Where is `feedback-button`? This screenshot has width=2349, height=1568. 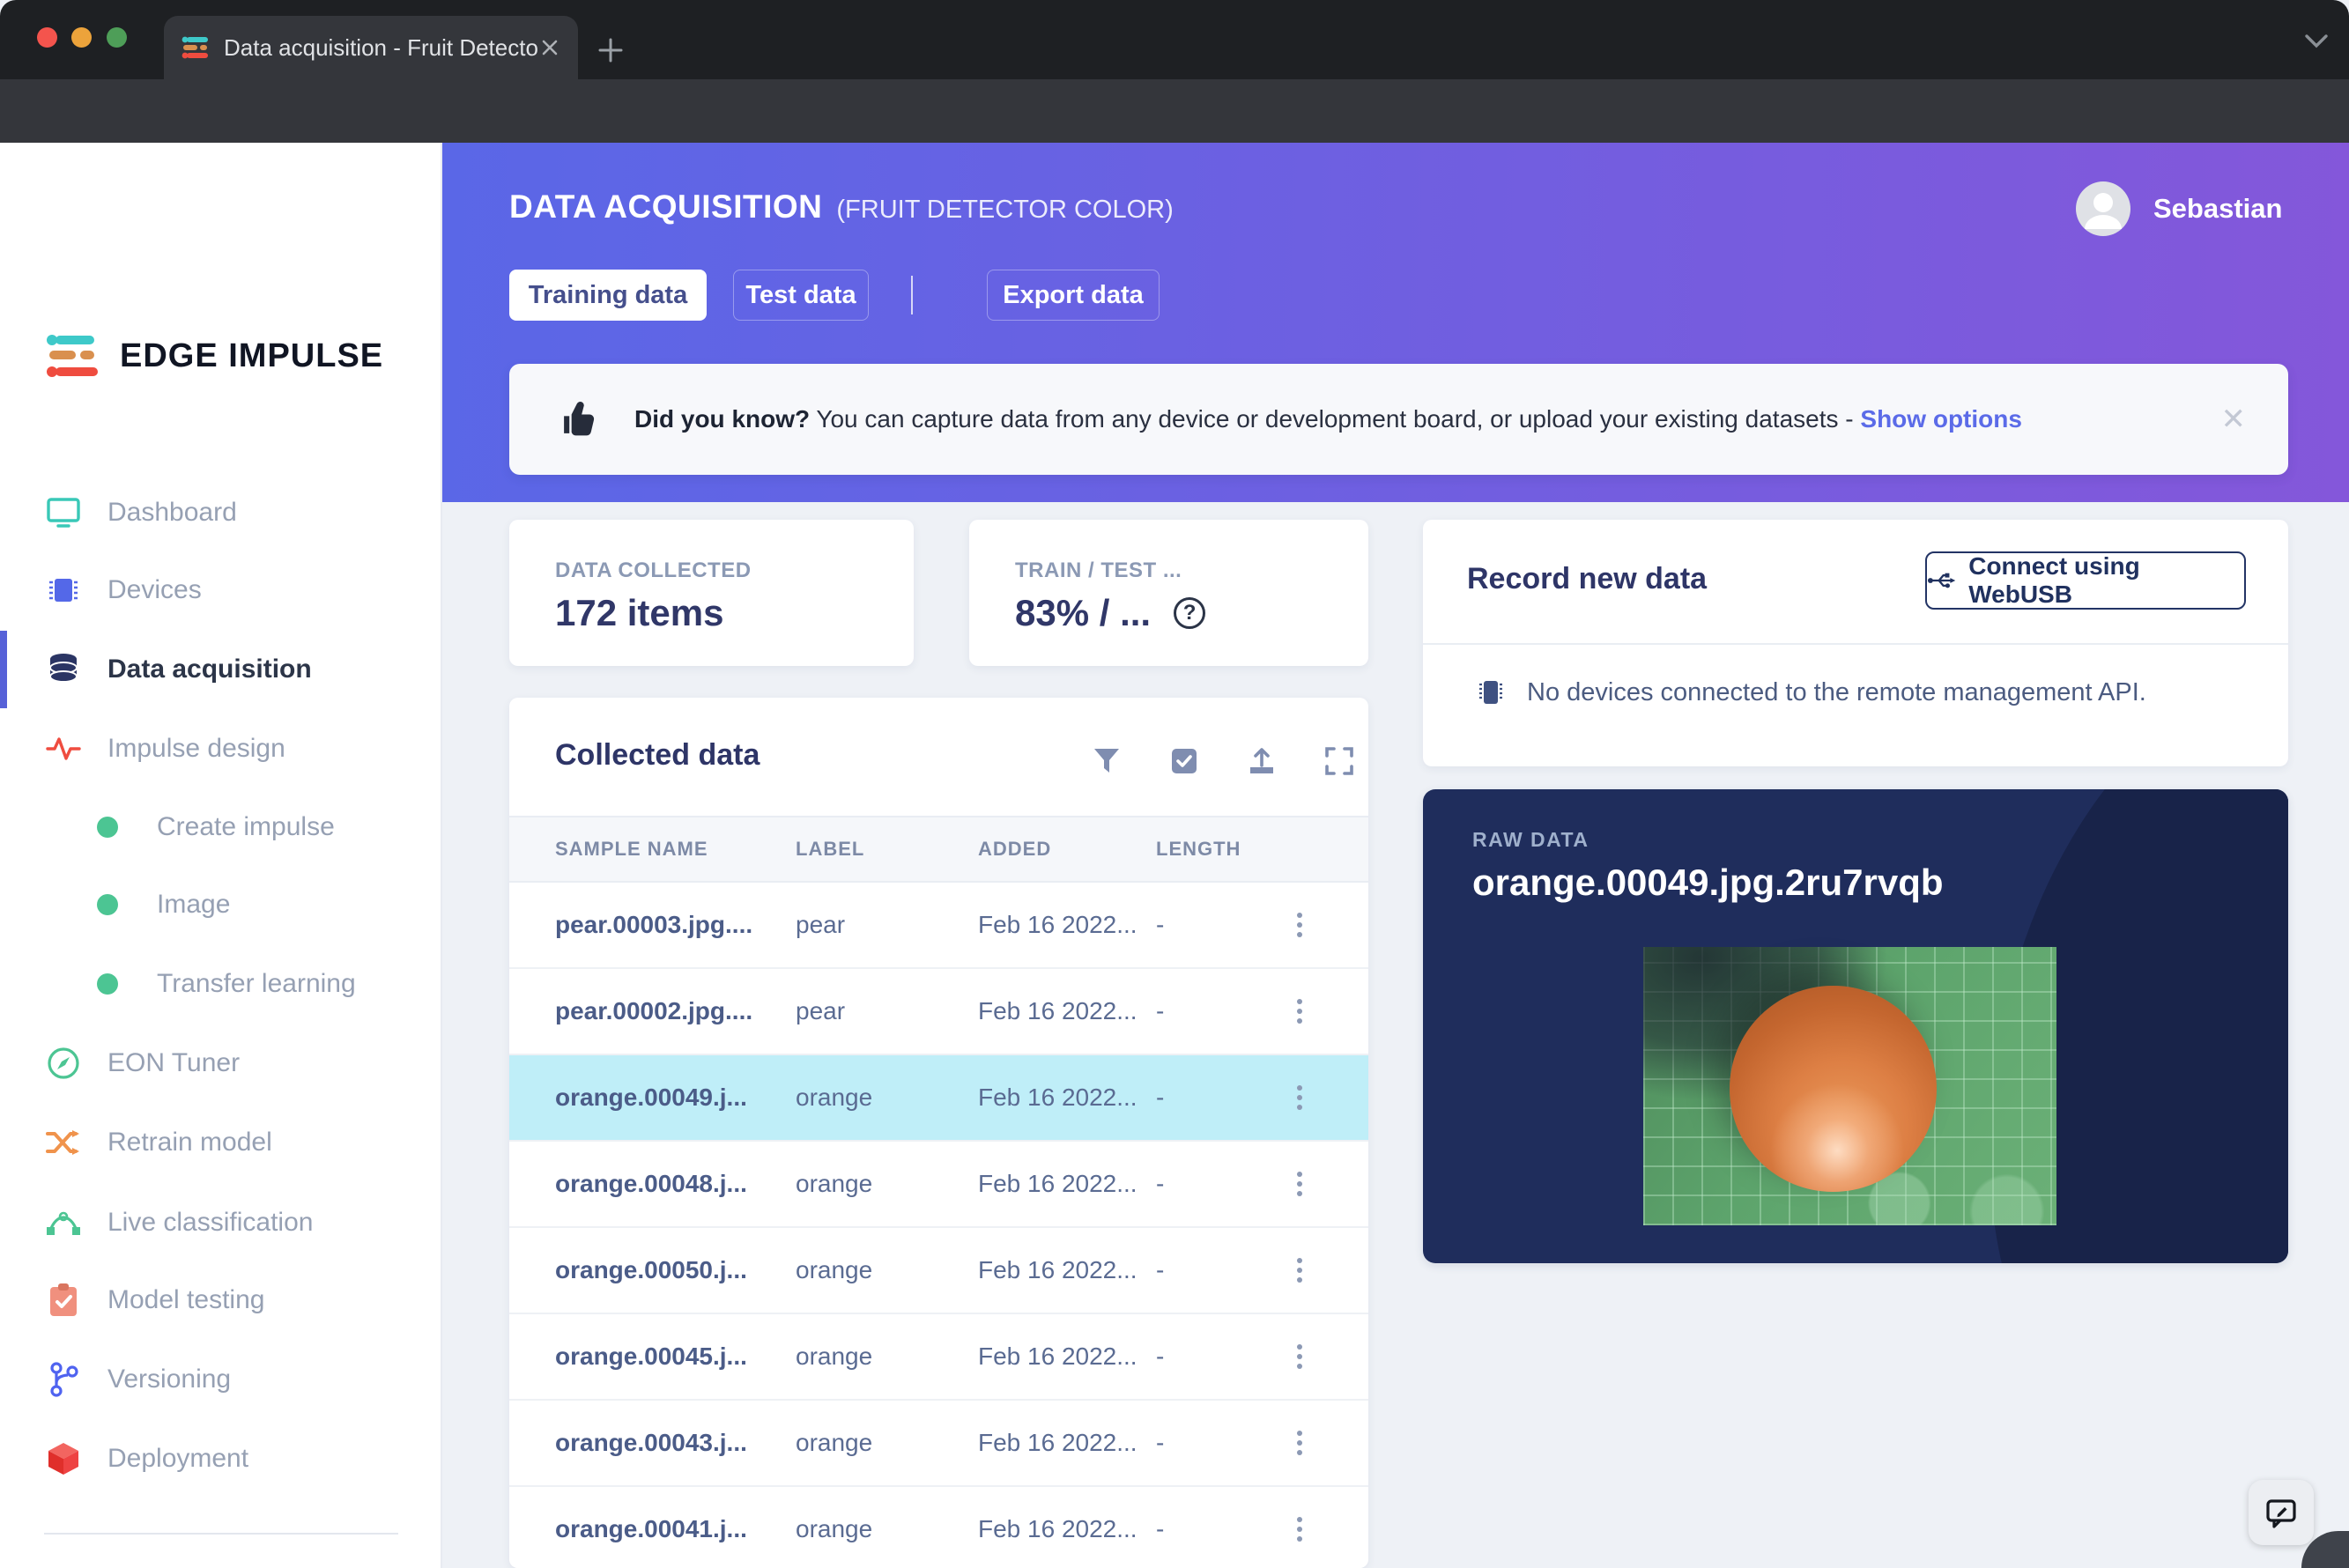 feedback-button is located at coordinates (2281, 1512).